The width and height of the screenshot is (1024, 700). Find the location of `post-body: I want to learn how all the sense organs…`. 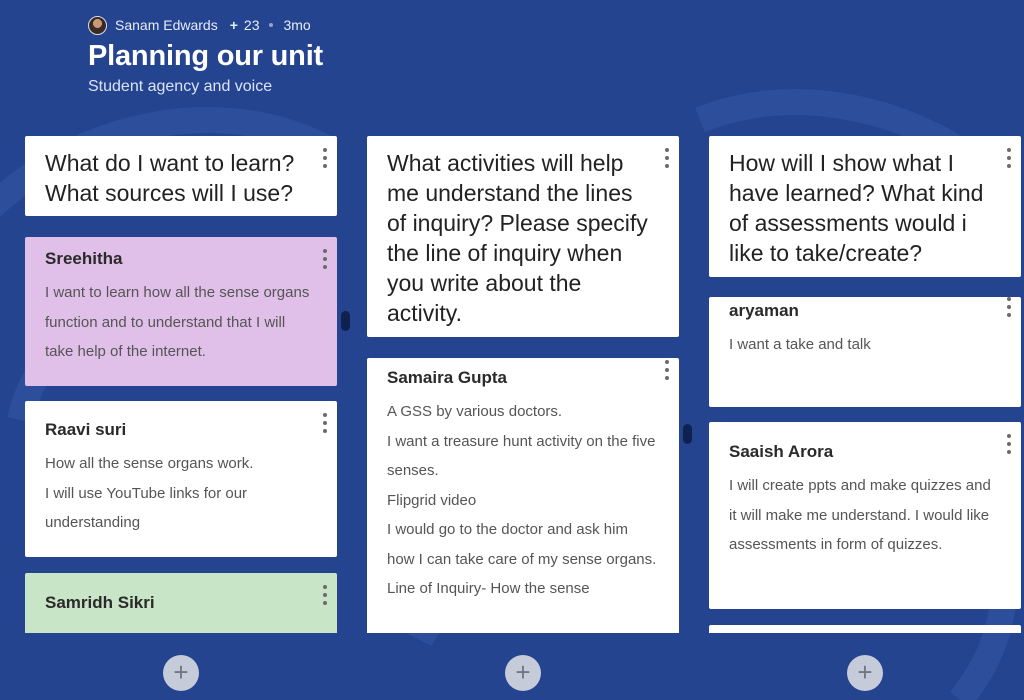

post-body: I want to learn how all the sense organs… is located at coordinates (177, 322).